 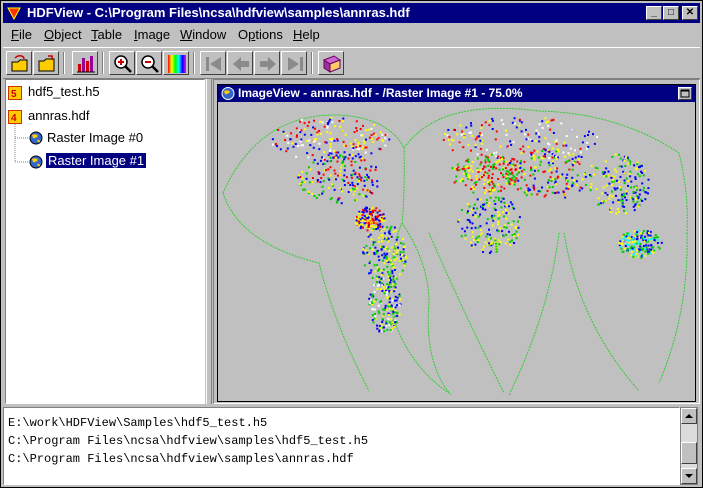 I want to click on split-pane-divider, so click(x=209, y=241).